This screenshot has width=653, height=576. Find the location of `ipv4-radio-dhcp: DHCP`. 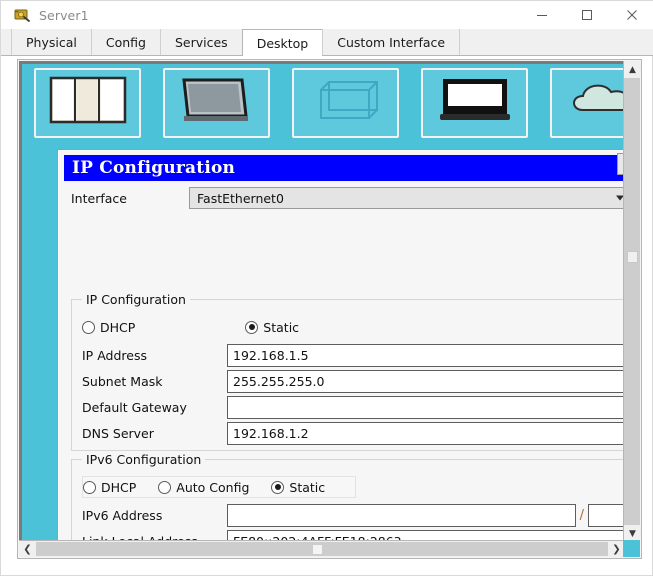

ipv4-radio-dhcp: DHCP is located at coordinates (116, 327).